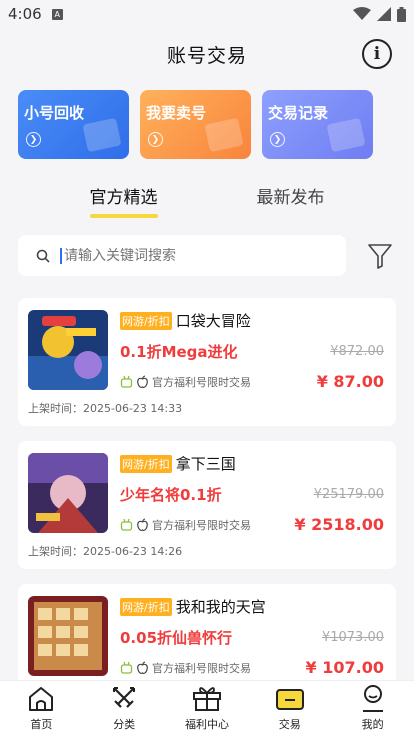  Describe the element at coordinates (344, 667) in the screenshot. I see `price: ¥ 107.00` at that location.